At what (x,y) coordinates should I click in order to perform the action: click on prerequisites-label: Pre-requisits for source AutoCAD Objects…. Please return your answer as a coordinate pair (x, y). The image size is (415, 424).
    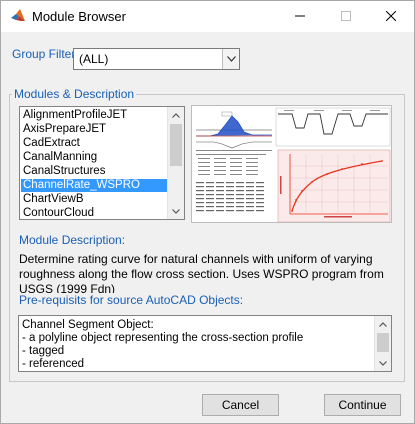
    Looking at the image, I should click on (131, 300).